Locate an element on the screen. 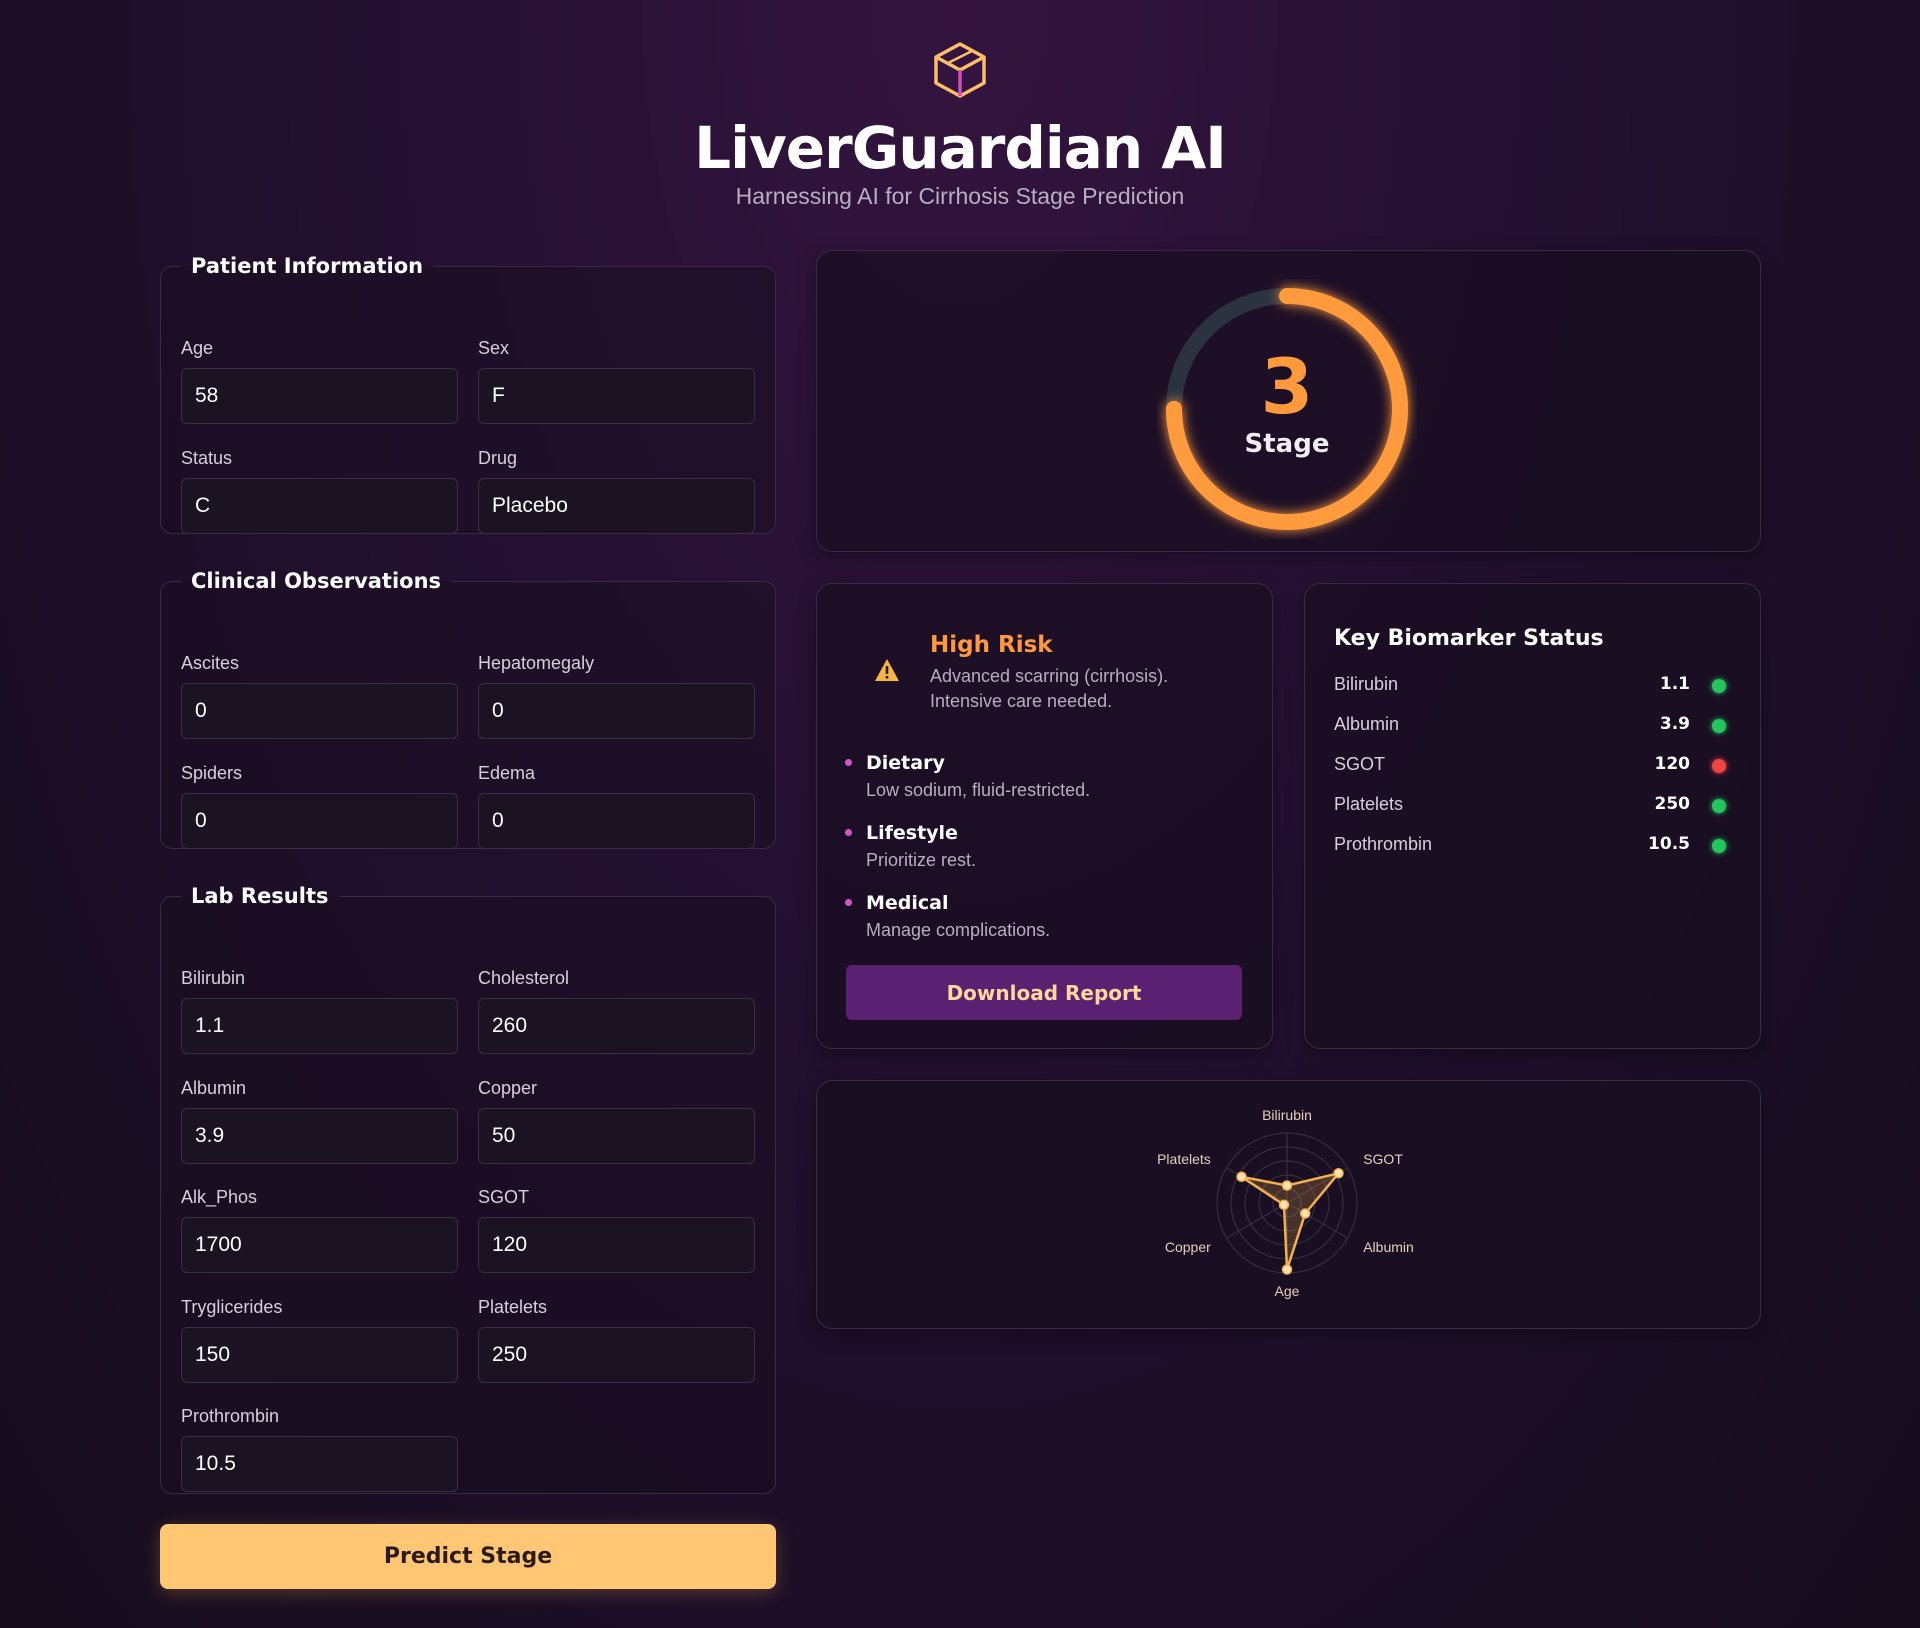 The height and width of the screenshot is (1628, 1920). albumin-input is located at coordinates (319, 1136).